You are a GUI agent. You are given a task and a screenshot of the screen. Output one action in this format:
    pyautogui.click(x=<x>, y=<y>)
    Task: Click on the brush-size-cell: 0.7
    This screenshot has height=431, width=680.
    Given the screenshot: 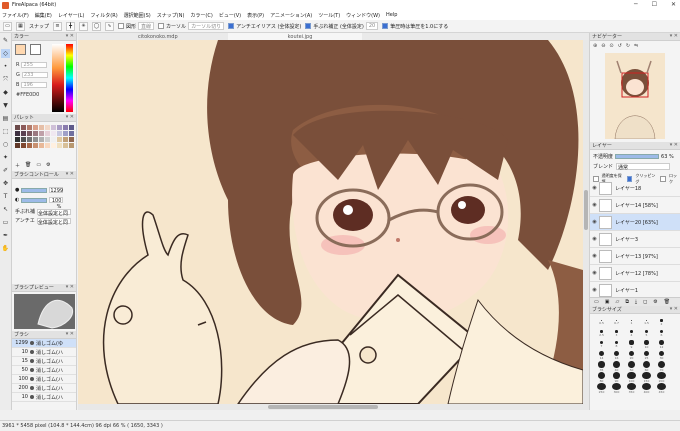 What is the action you would take?
    pyautogui.click(x=616, y=322)
    